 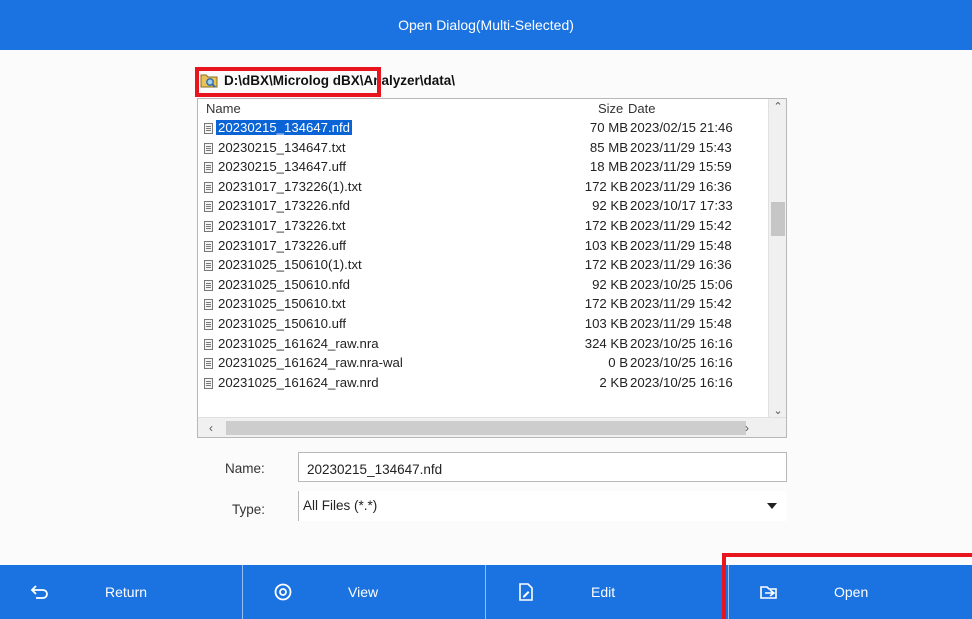 I want to click on open-button: Open, so click(x=850, y=592).